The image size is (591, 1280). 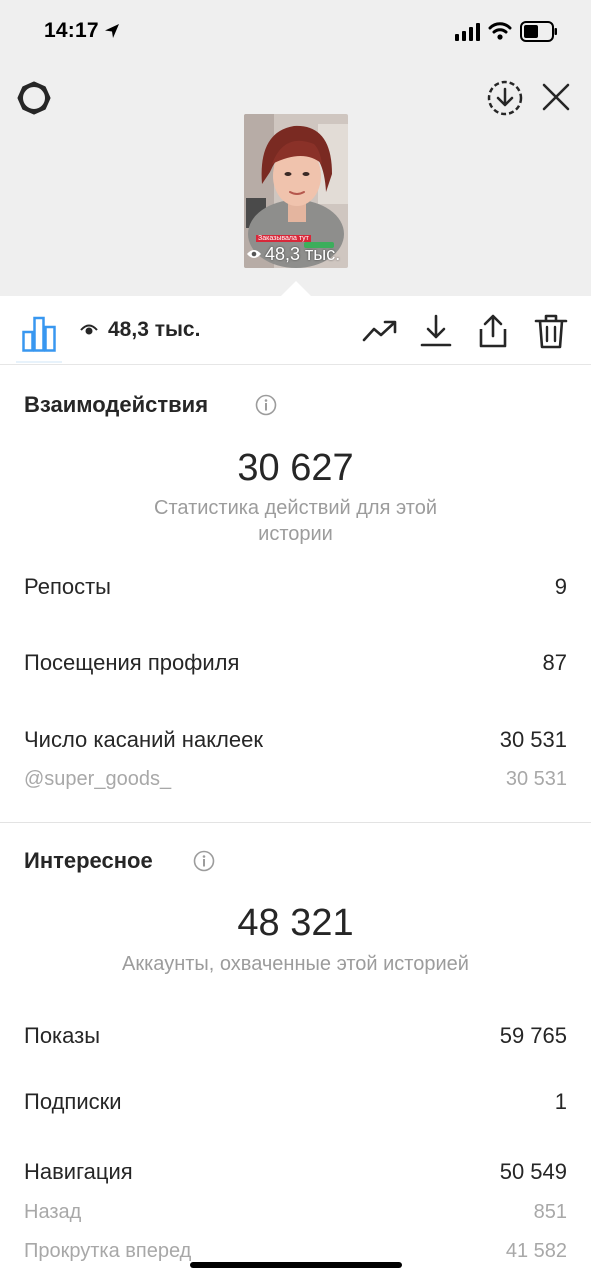 What do you see at coordinates (62, 1035) in the screenshot?
I see `impressions-label: Показы` at bounding box center [62, 1035].